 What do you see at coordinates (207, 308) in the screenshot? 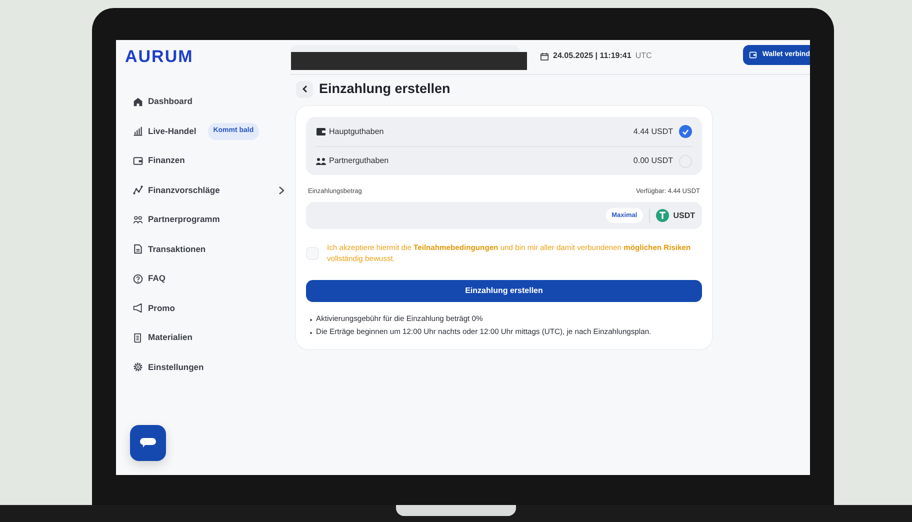
I see `sidebar-item: Promo` at bounding box center [207, 308].